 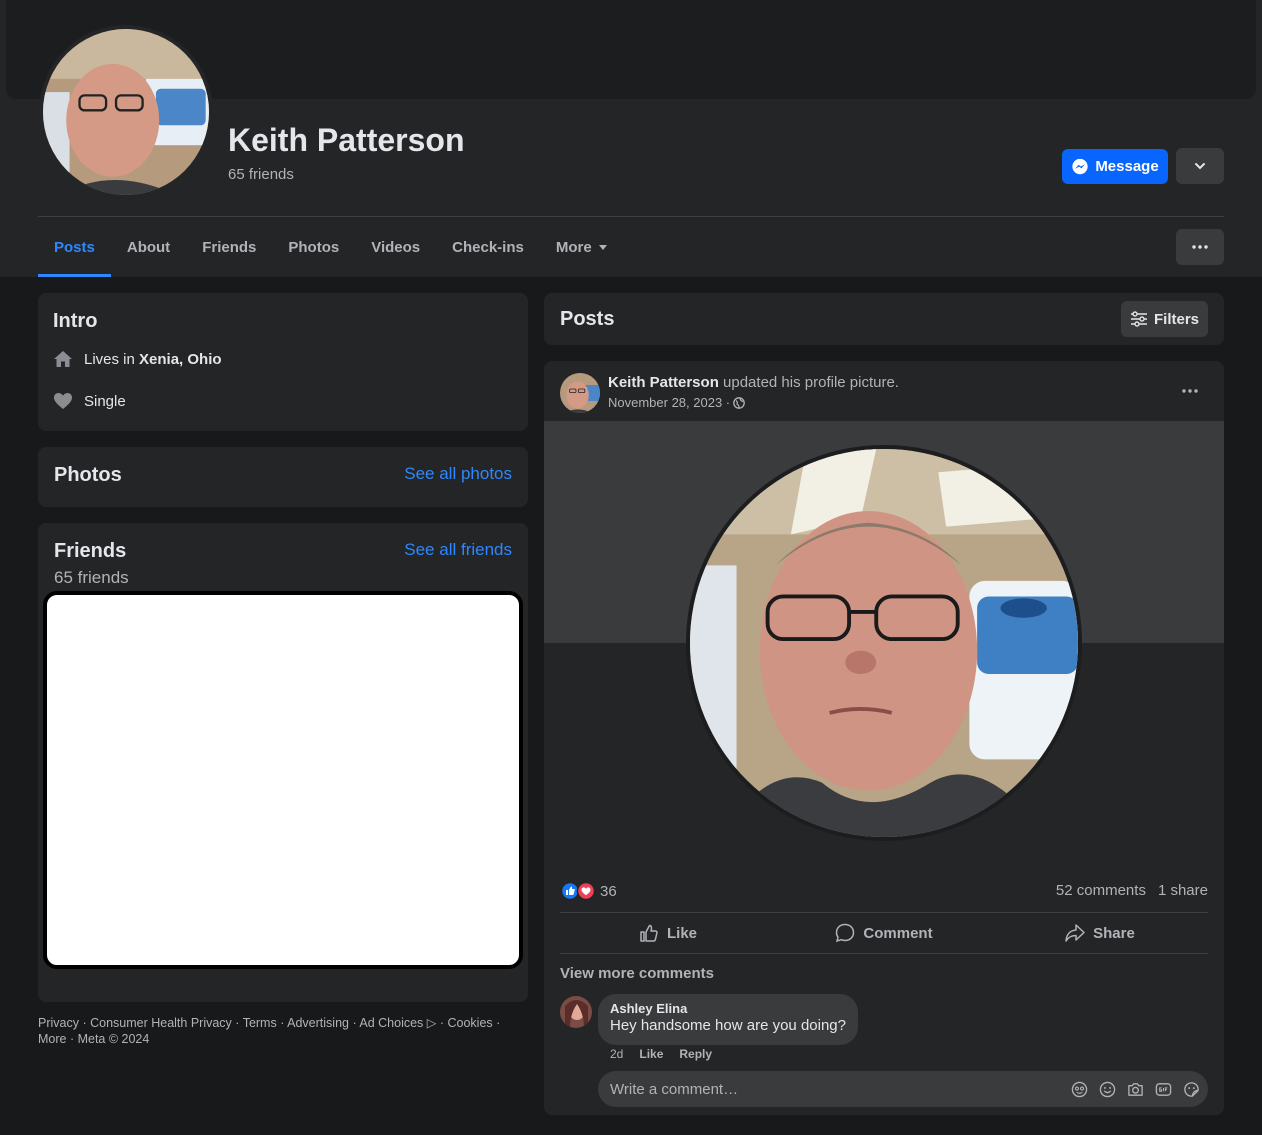 I want to click on post-timestamp: November 28, 2023 ·, so click(x=676, y=402).